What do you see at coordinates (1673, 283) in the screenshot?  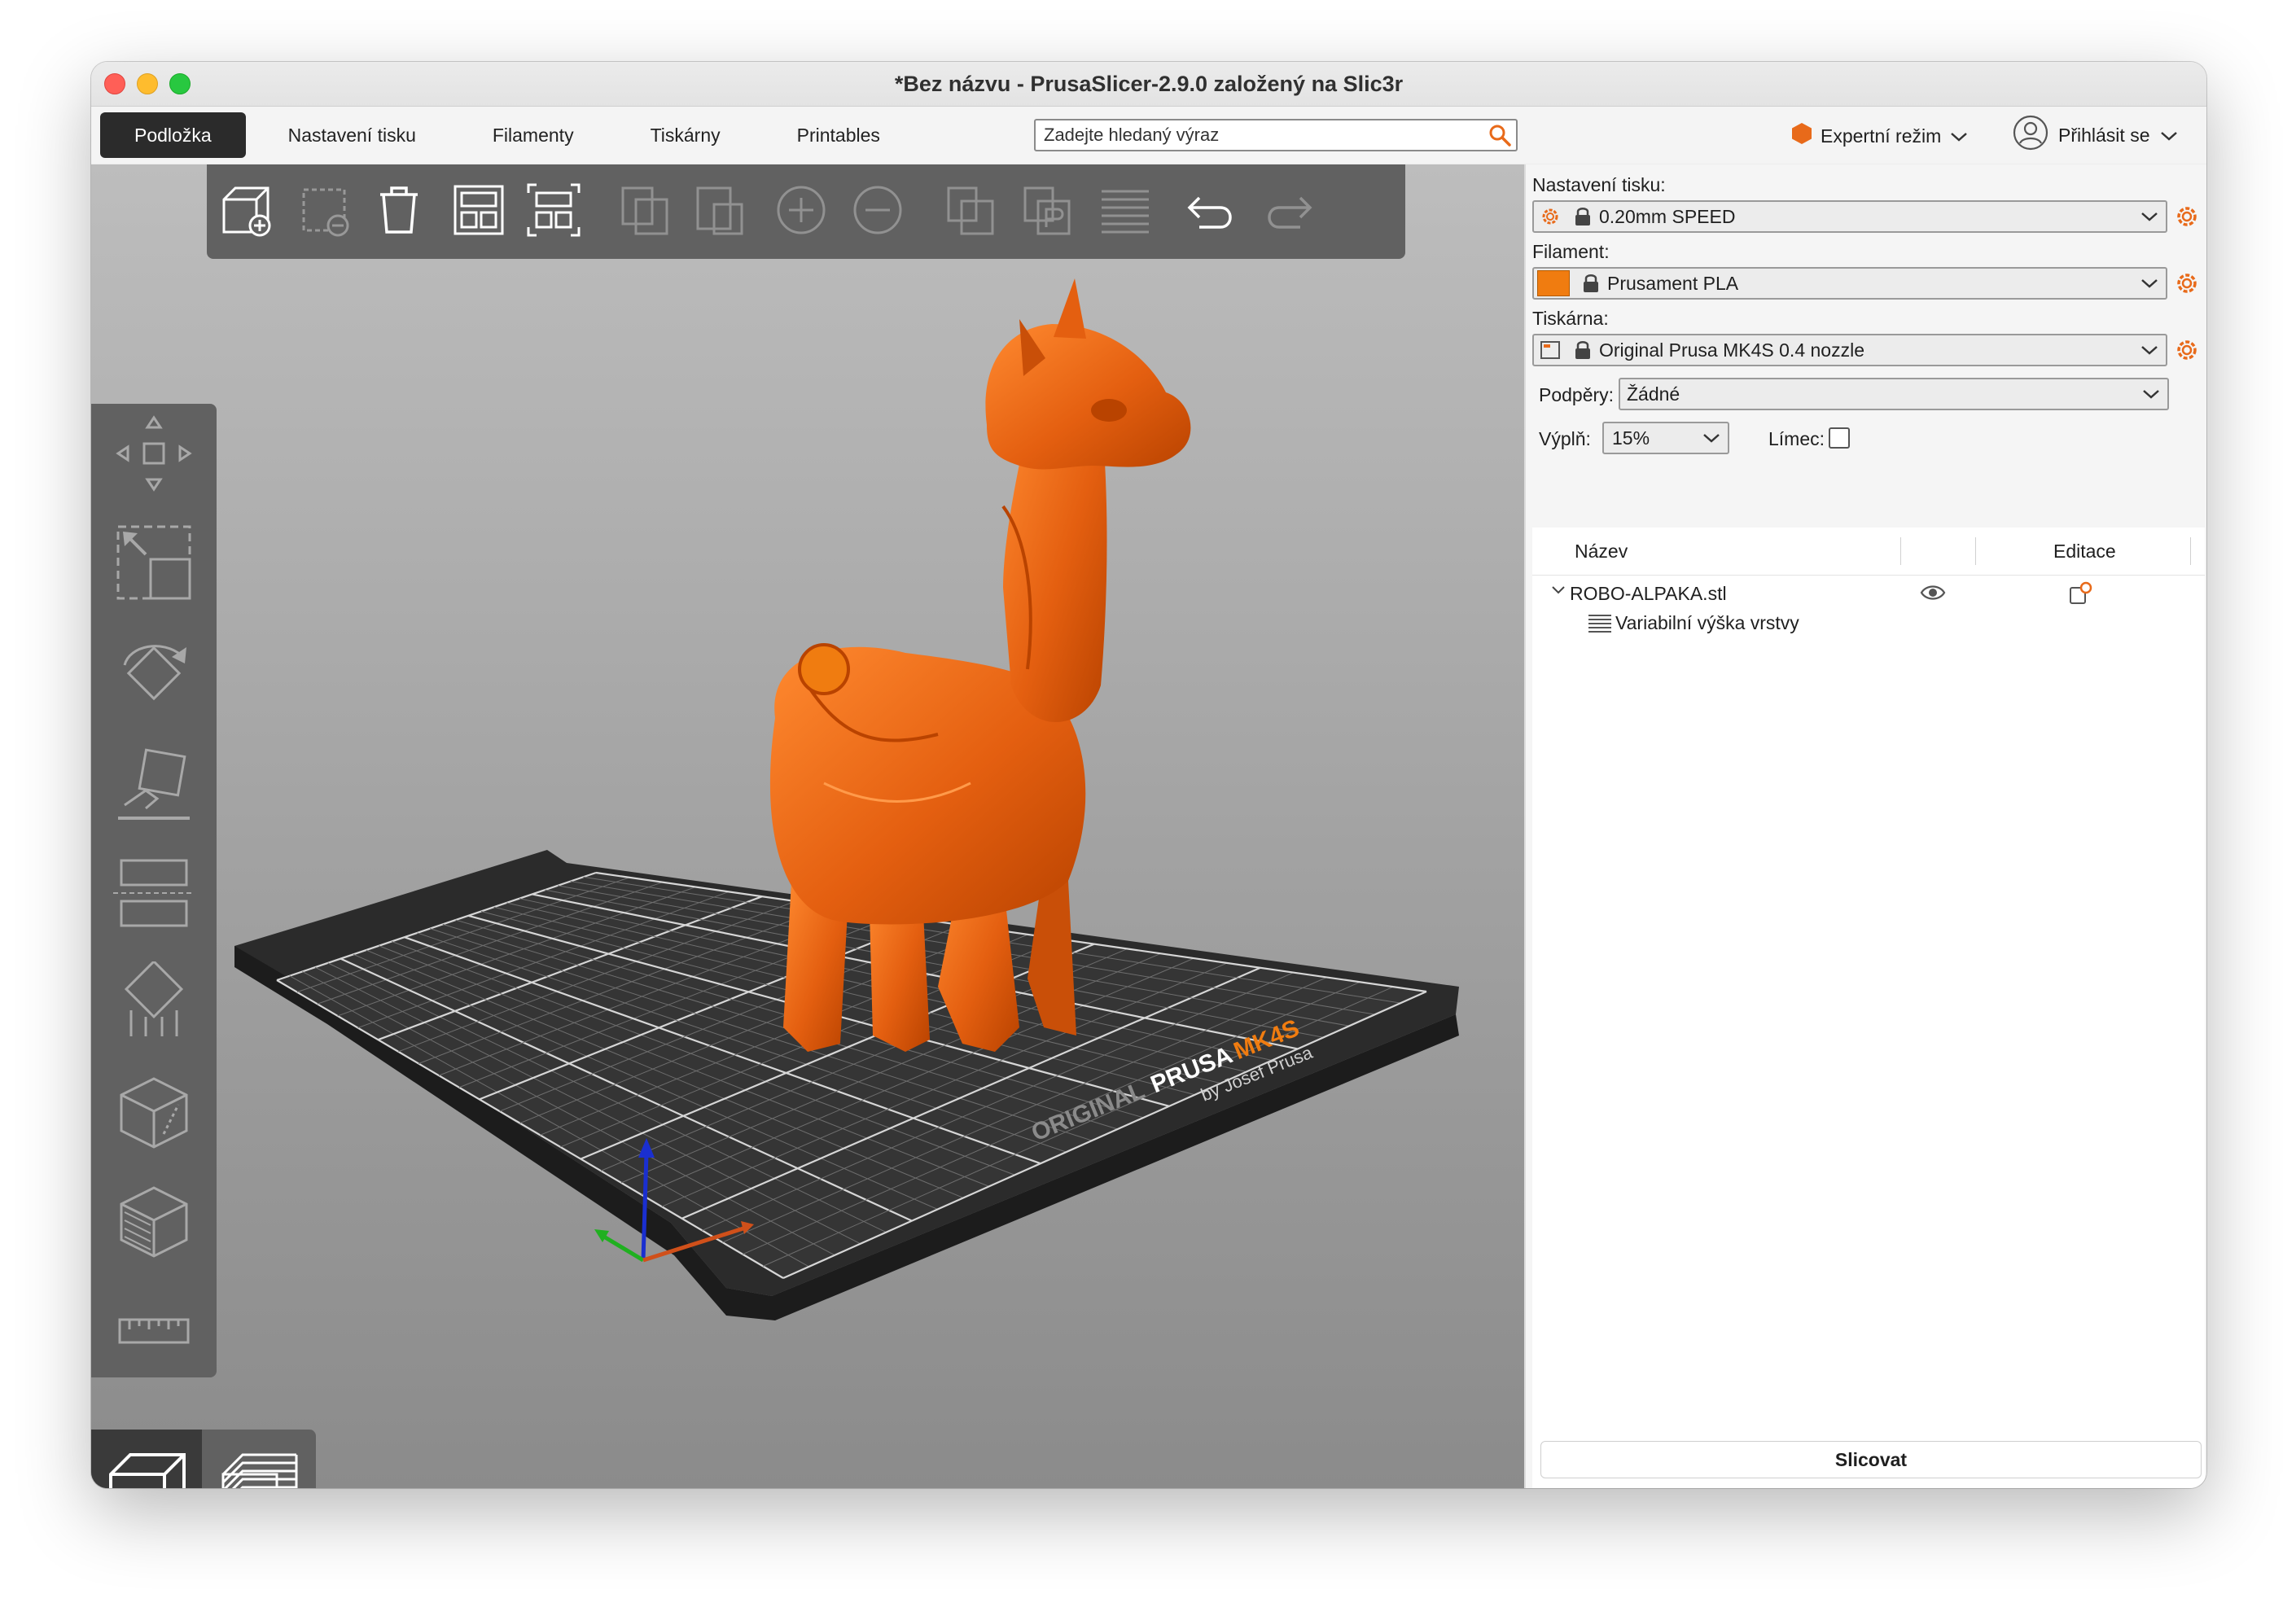 I see `filament-value: Prusament PLA` at bounding box center [1673, 283].